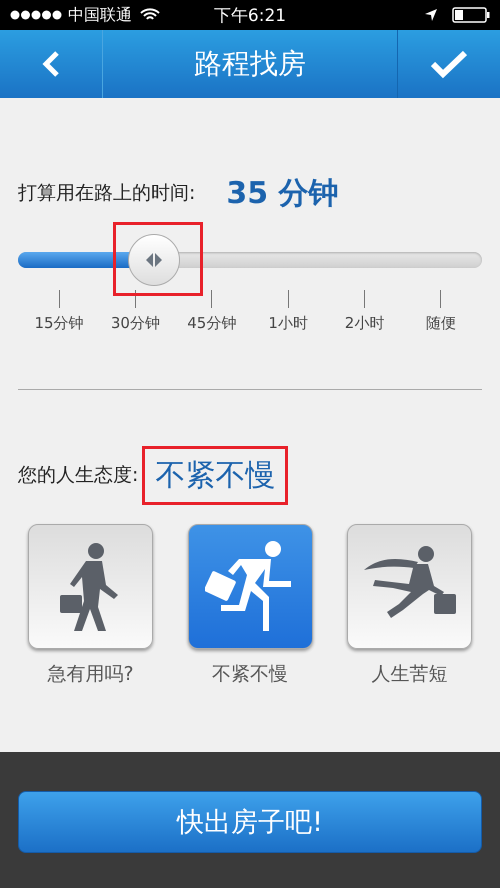 The image size is (500, 888). I want to click on attitude-label: 您的人生态度:, so click(78, 475).